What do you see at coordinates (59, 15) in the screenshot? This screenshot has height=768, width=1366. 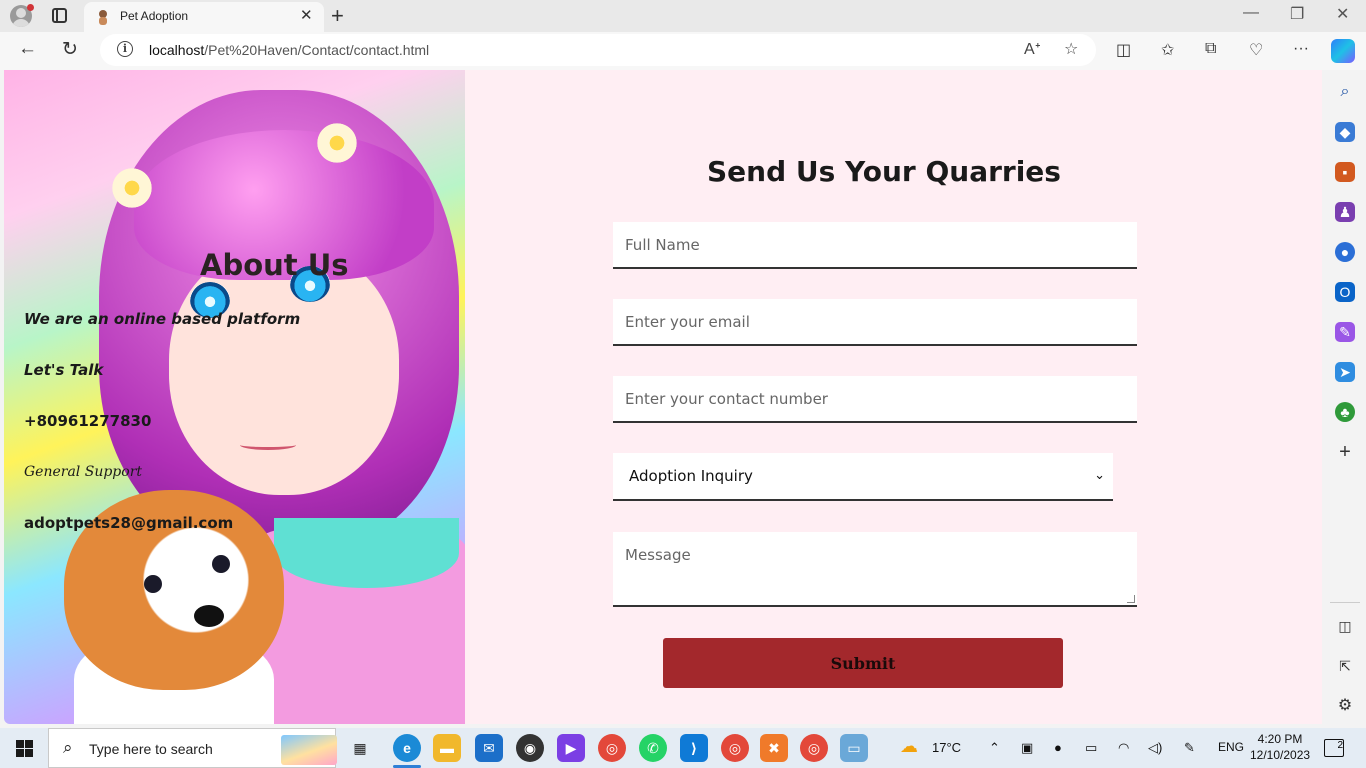 I see `tab-actions-icon` at bounding box center [59, 15].